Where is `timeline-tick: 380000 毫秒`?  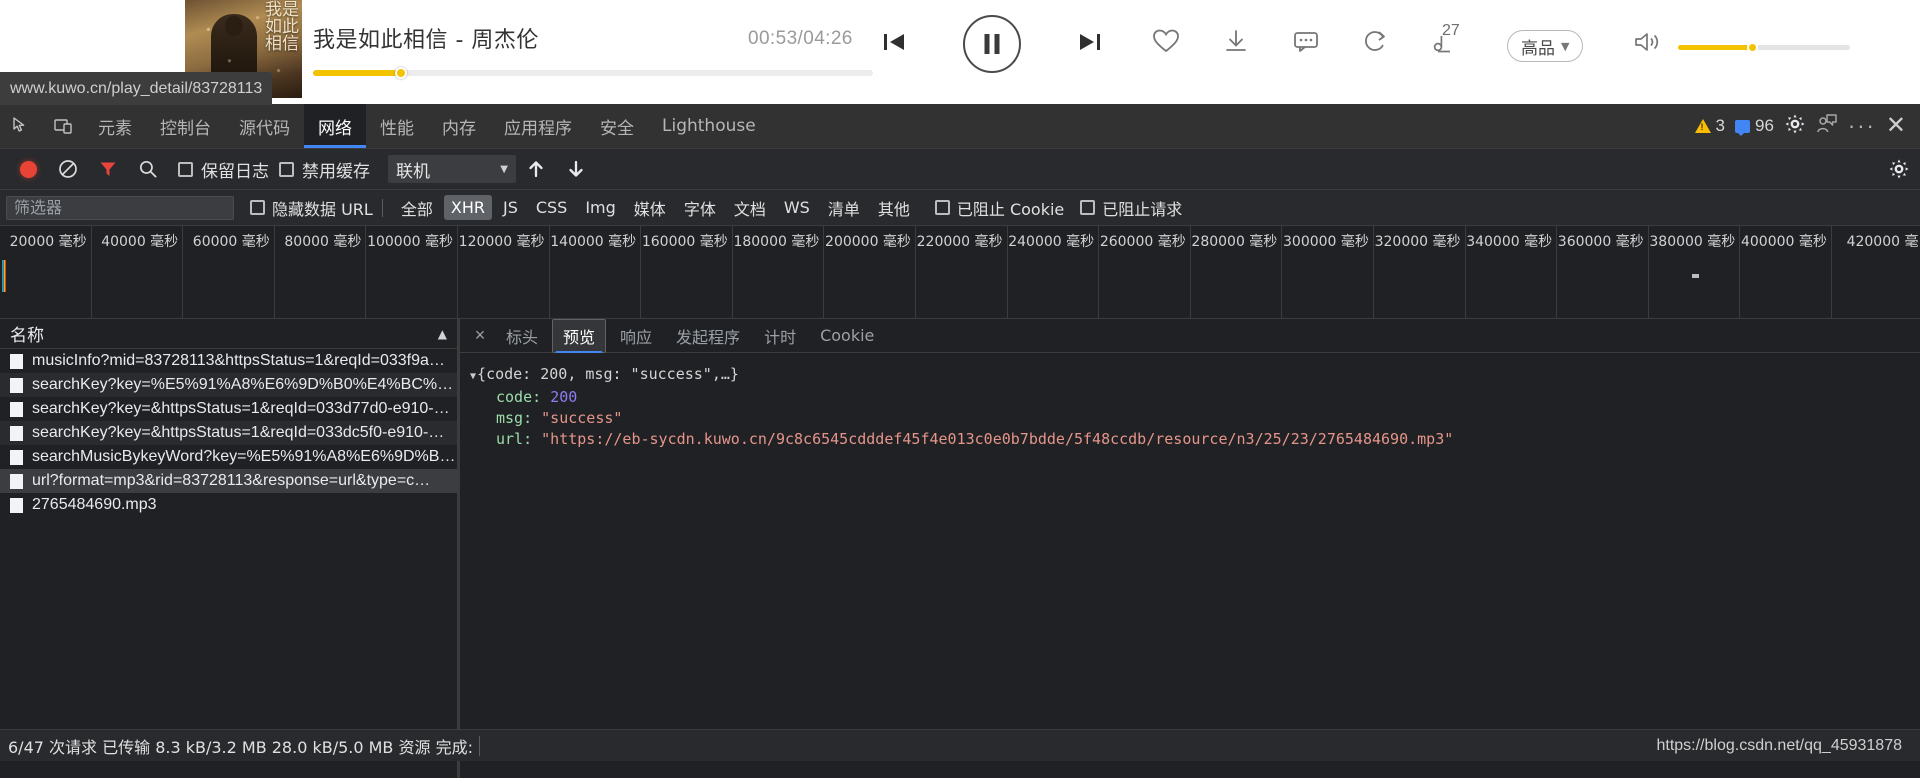
timeline-tick: 380000 毫秒 is located at coordinates (1695, 272).